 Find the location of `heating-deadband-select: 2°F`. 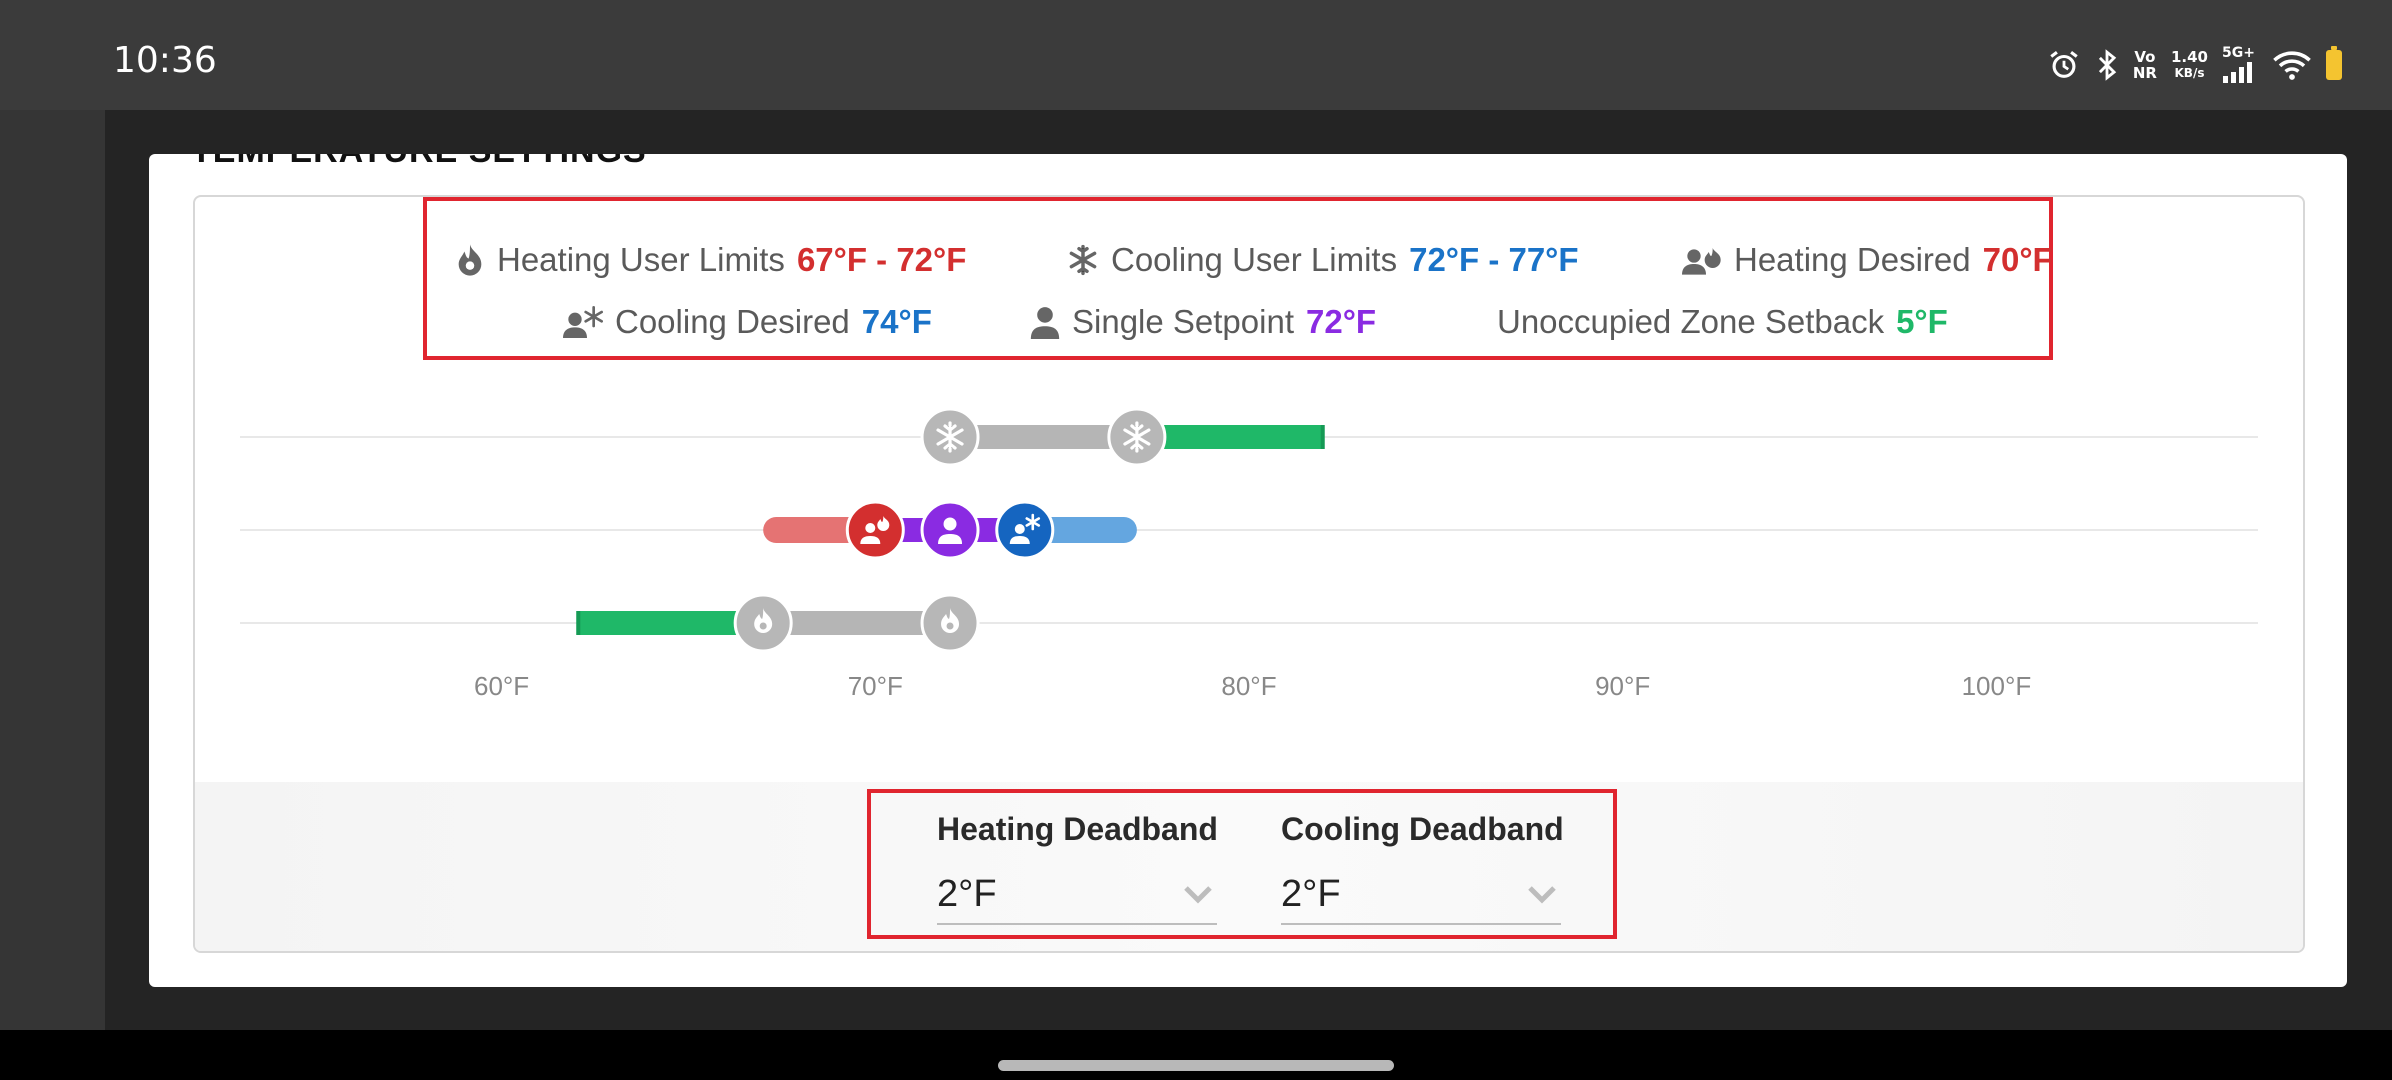

heating-deadband-select: 2°F is located at coordinates (1077, 898).